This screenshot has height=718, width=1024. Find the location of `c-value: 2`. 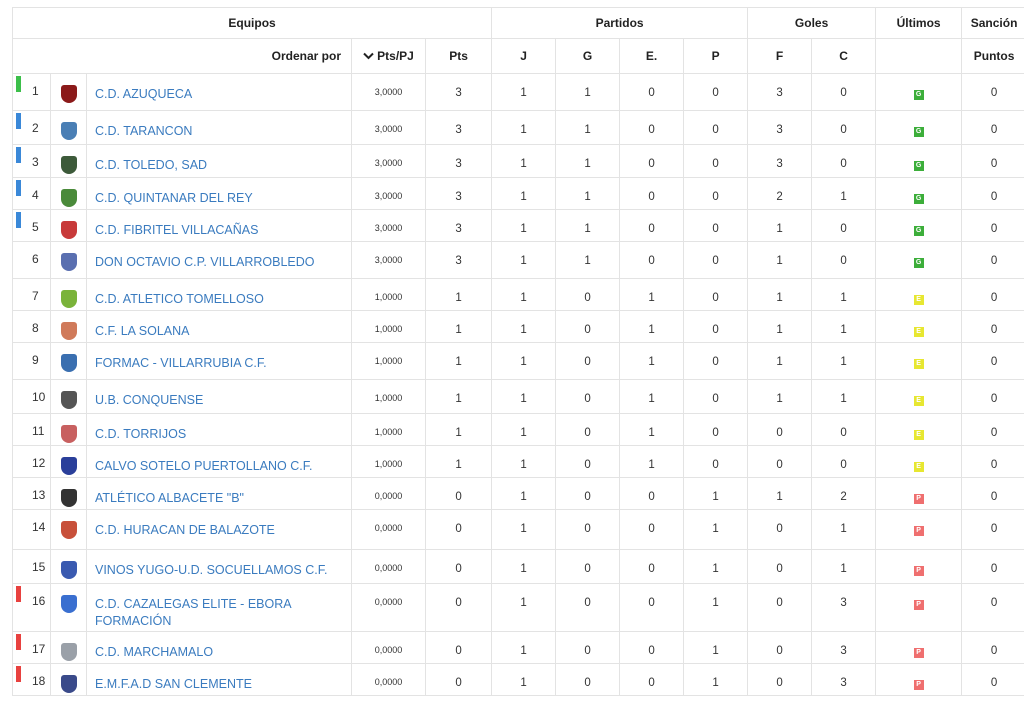

c-value: 2 is located at coordinates (843, 497).